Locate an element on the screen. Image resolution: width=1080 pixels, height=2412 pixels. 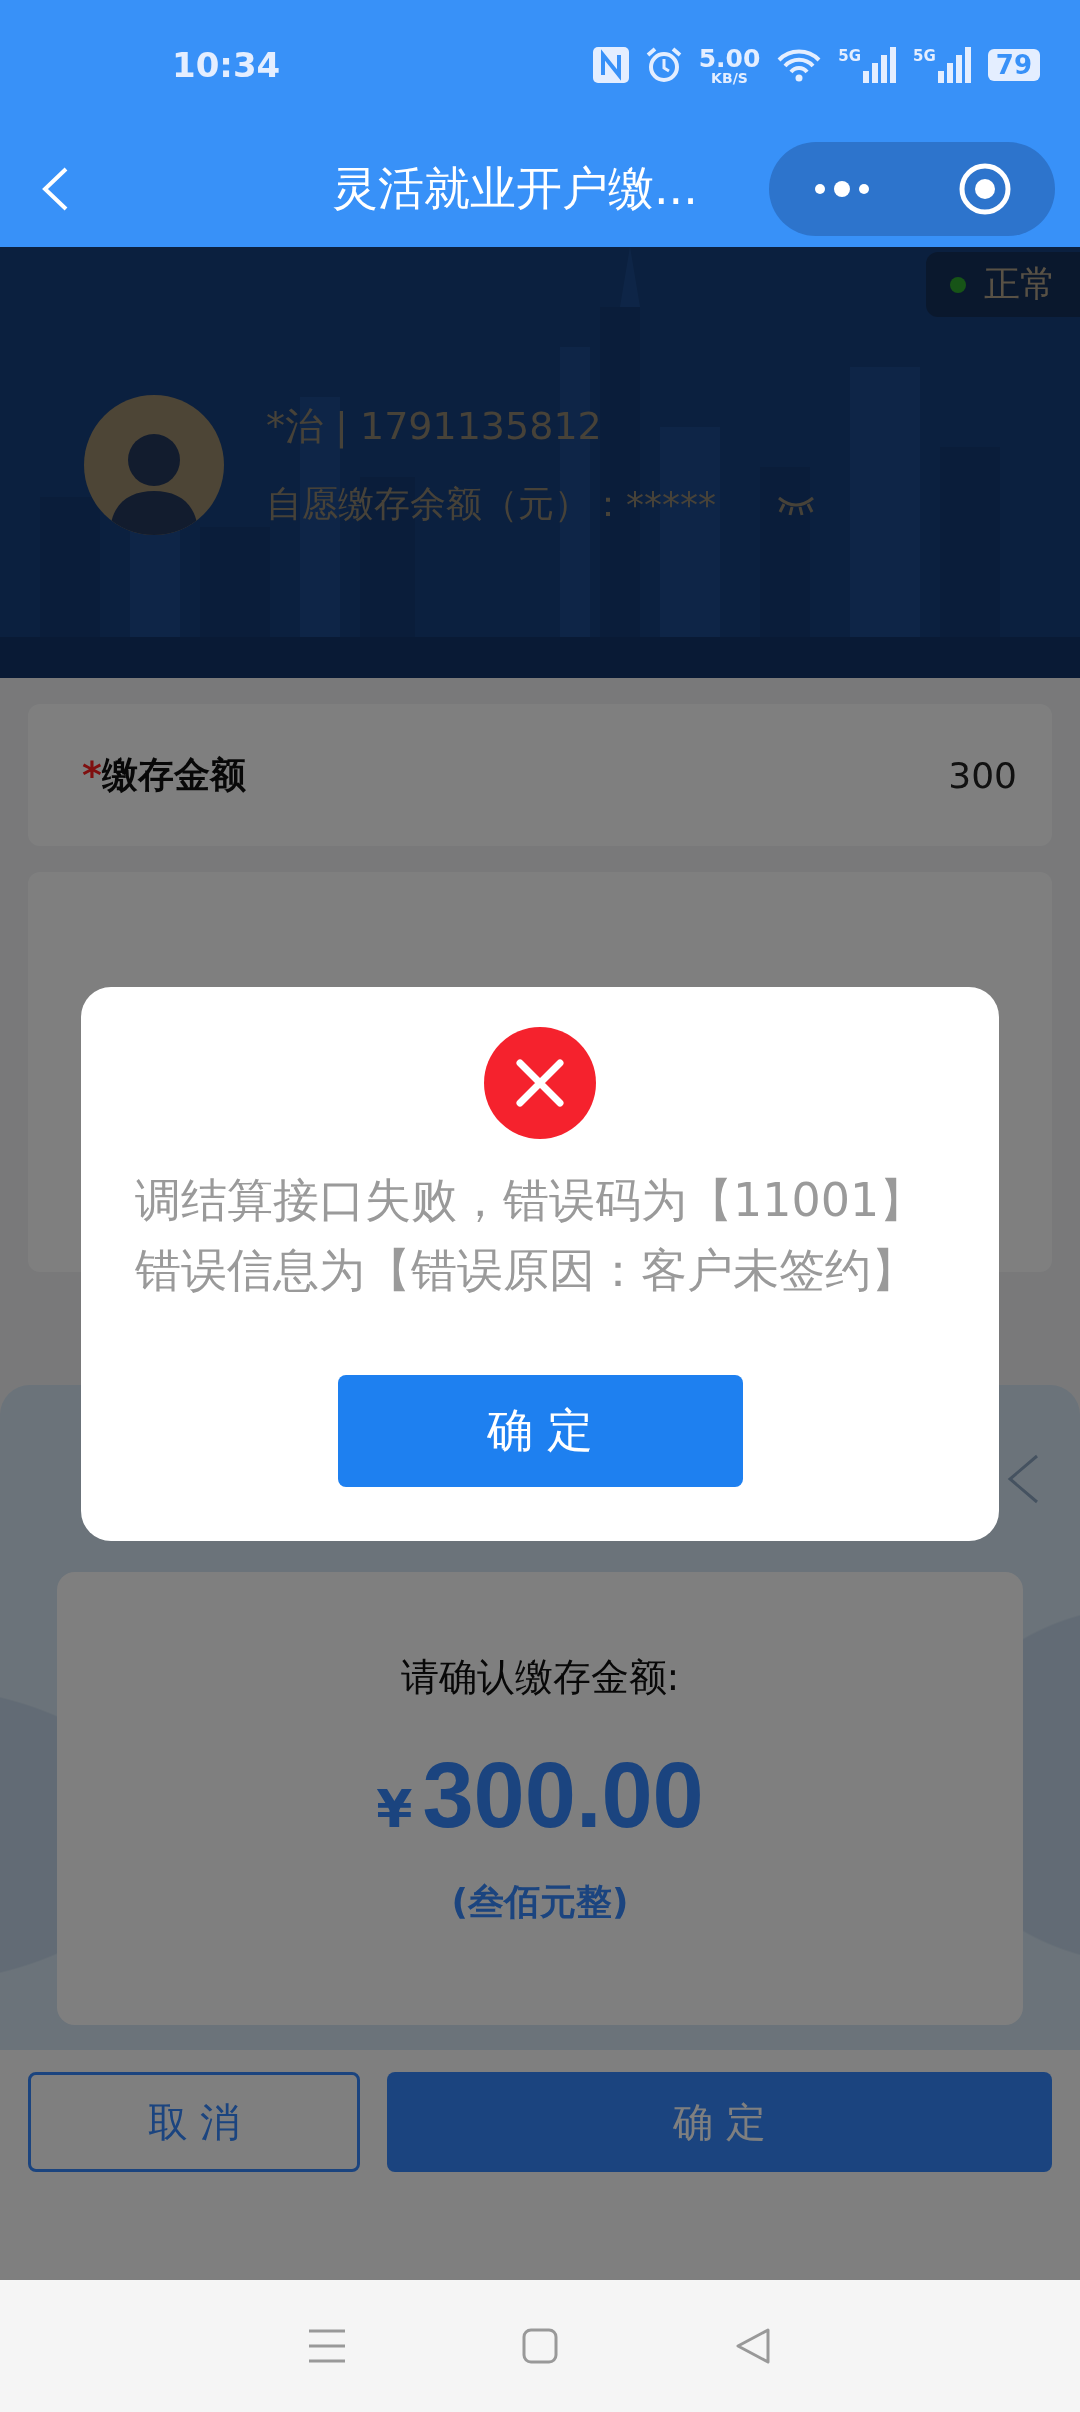
amount-value: 300.00 is located at coordinates (563, 1795).